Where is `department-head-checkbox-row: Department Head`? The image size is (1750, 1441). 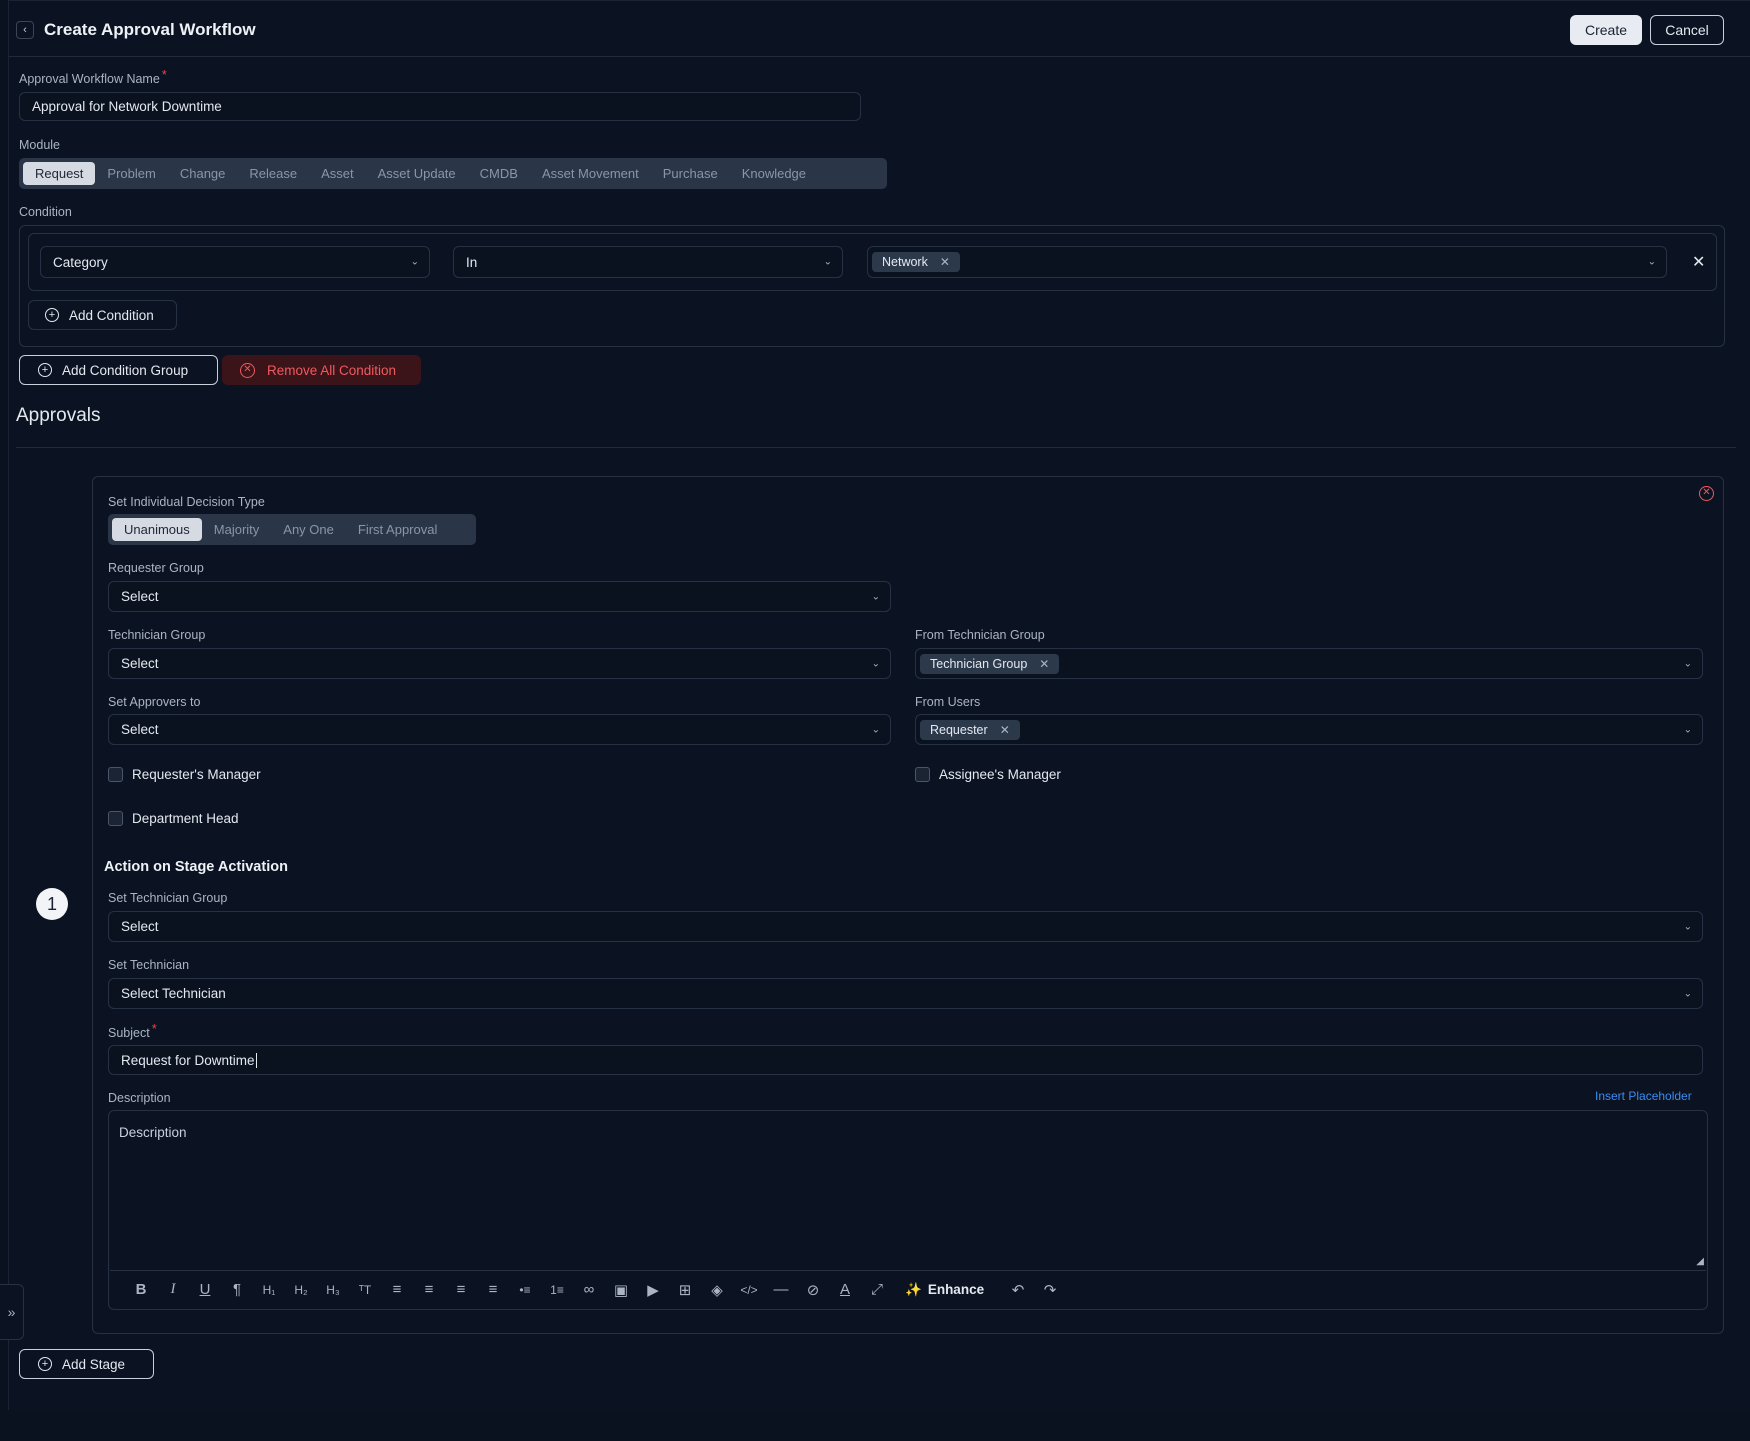 department-head-checkbox-row: Department Head is located at coordinates (173, 818).